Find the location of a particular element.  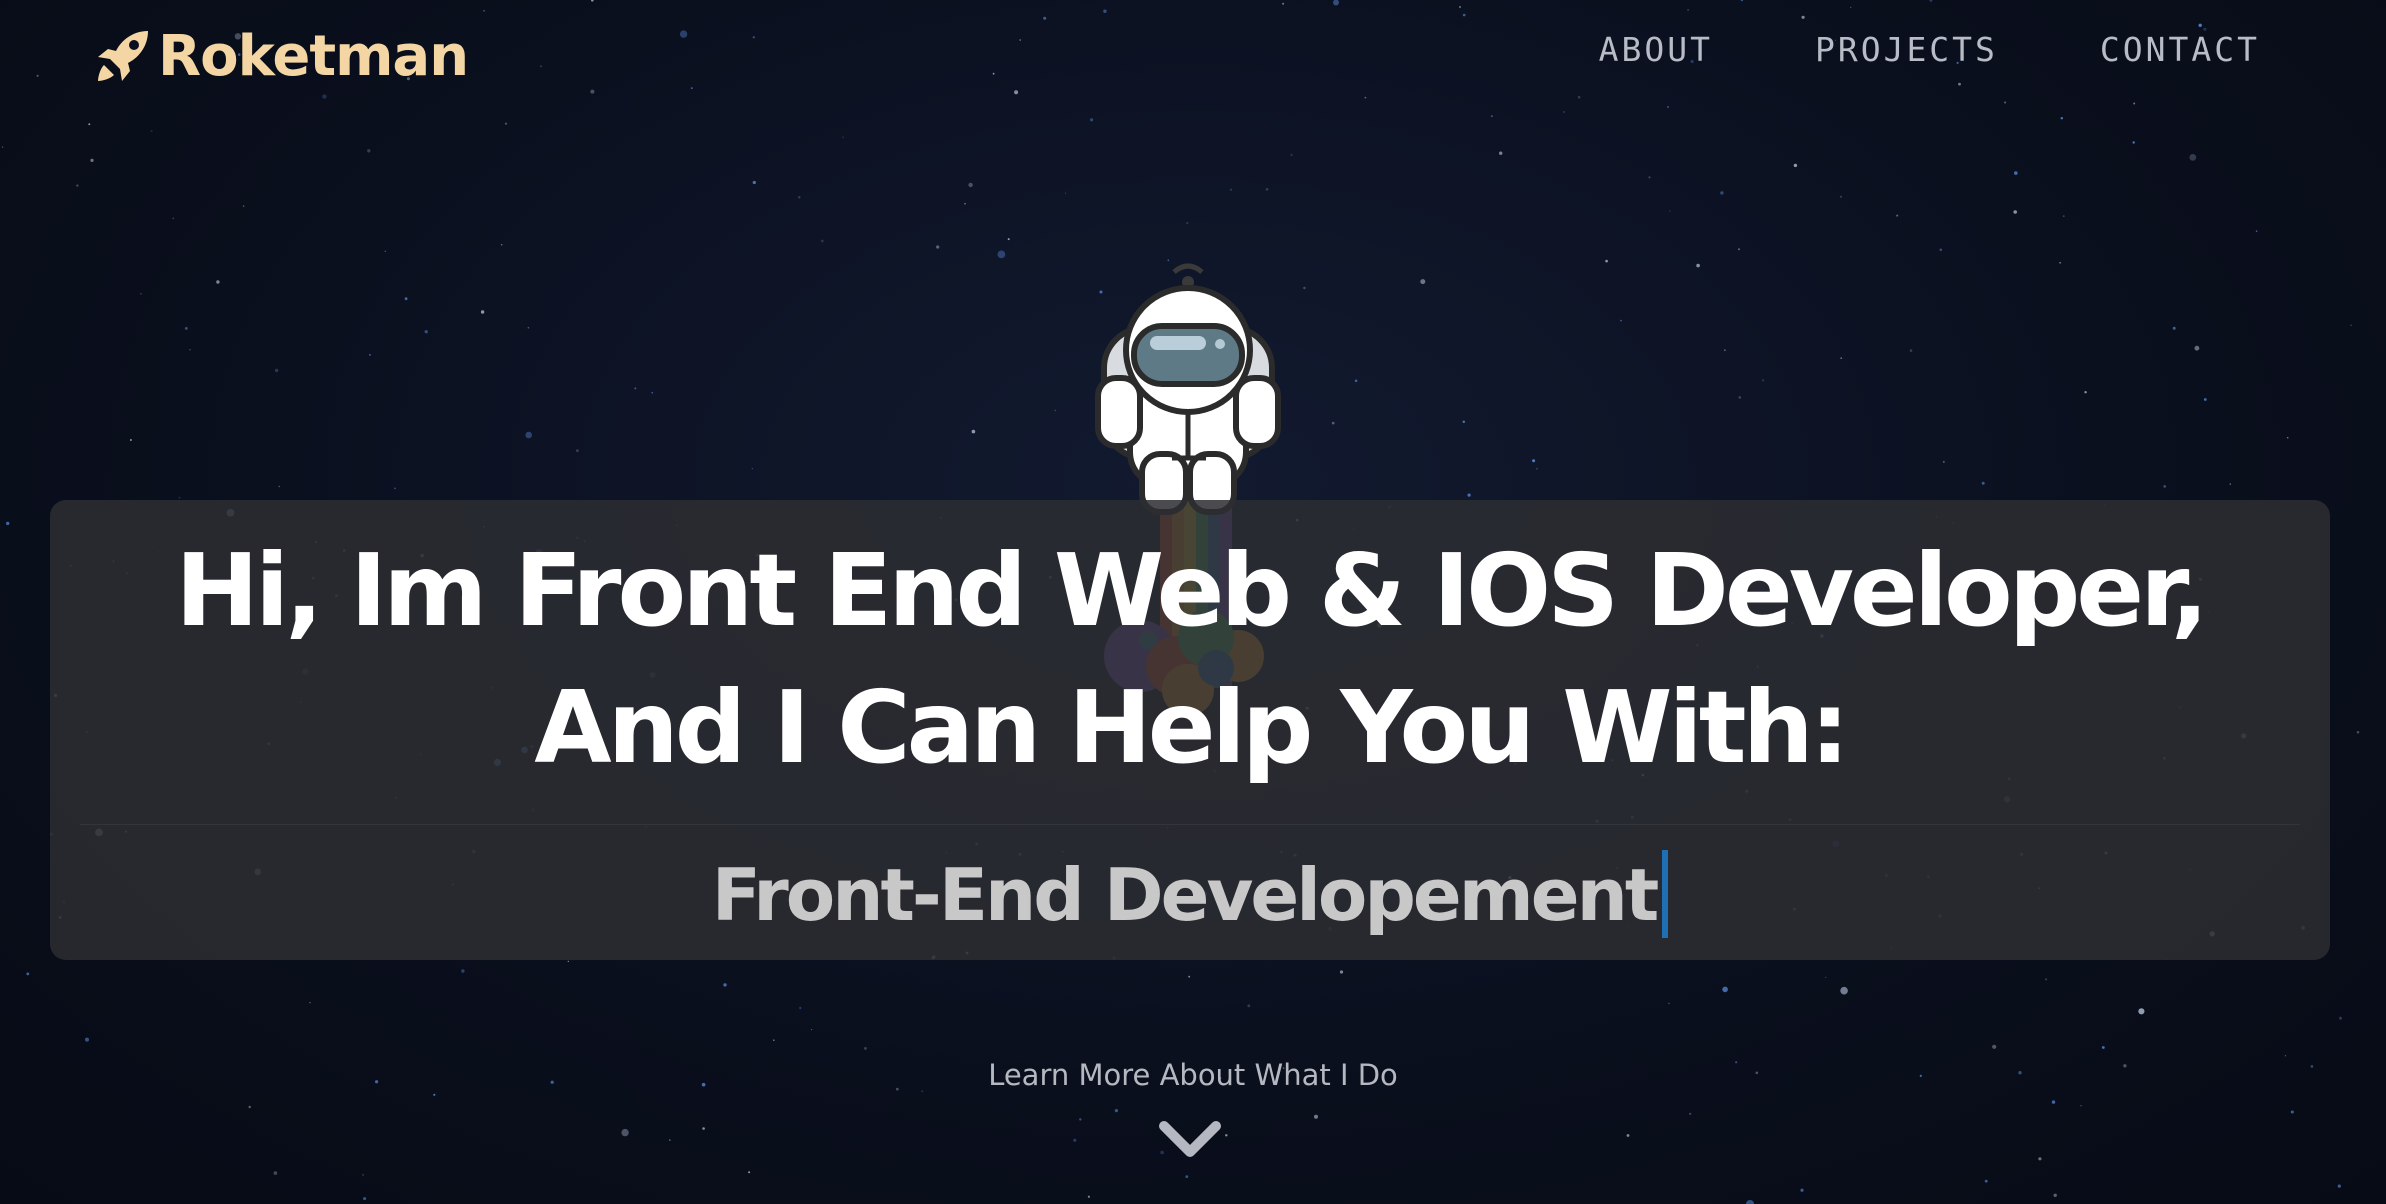

nav-contact: CONTACT is located at coordinates (2180, 49).